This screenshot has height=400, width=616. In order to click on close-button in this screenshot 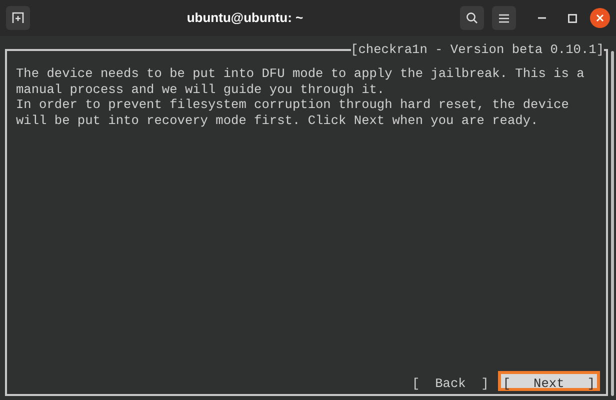, I will do `click(600, 18)`.